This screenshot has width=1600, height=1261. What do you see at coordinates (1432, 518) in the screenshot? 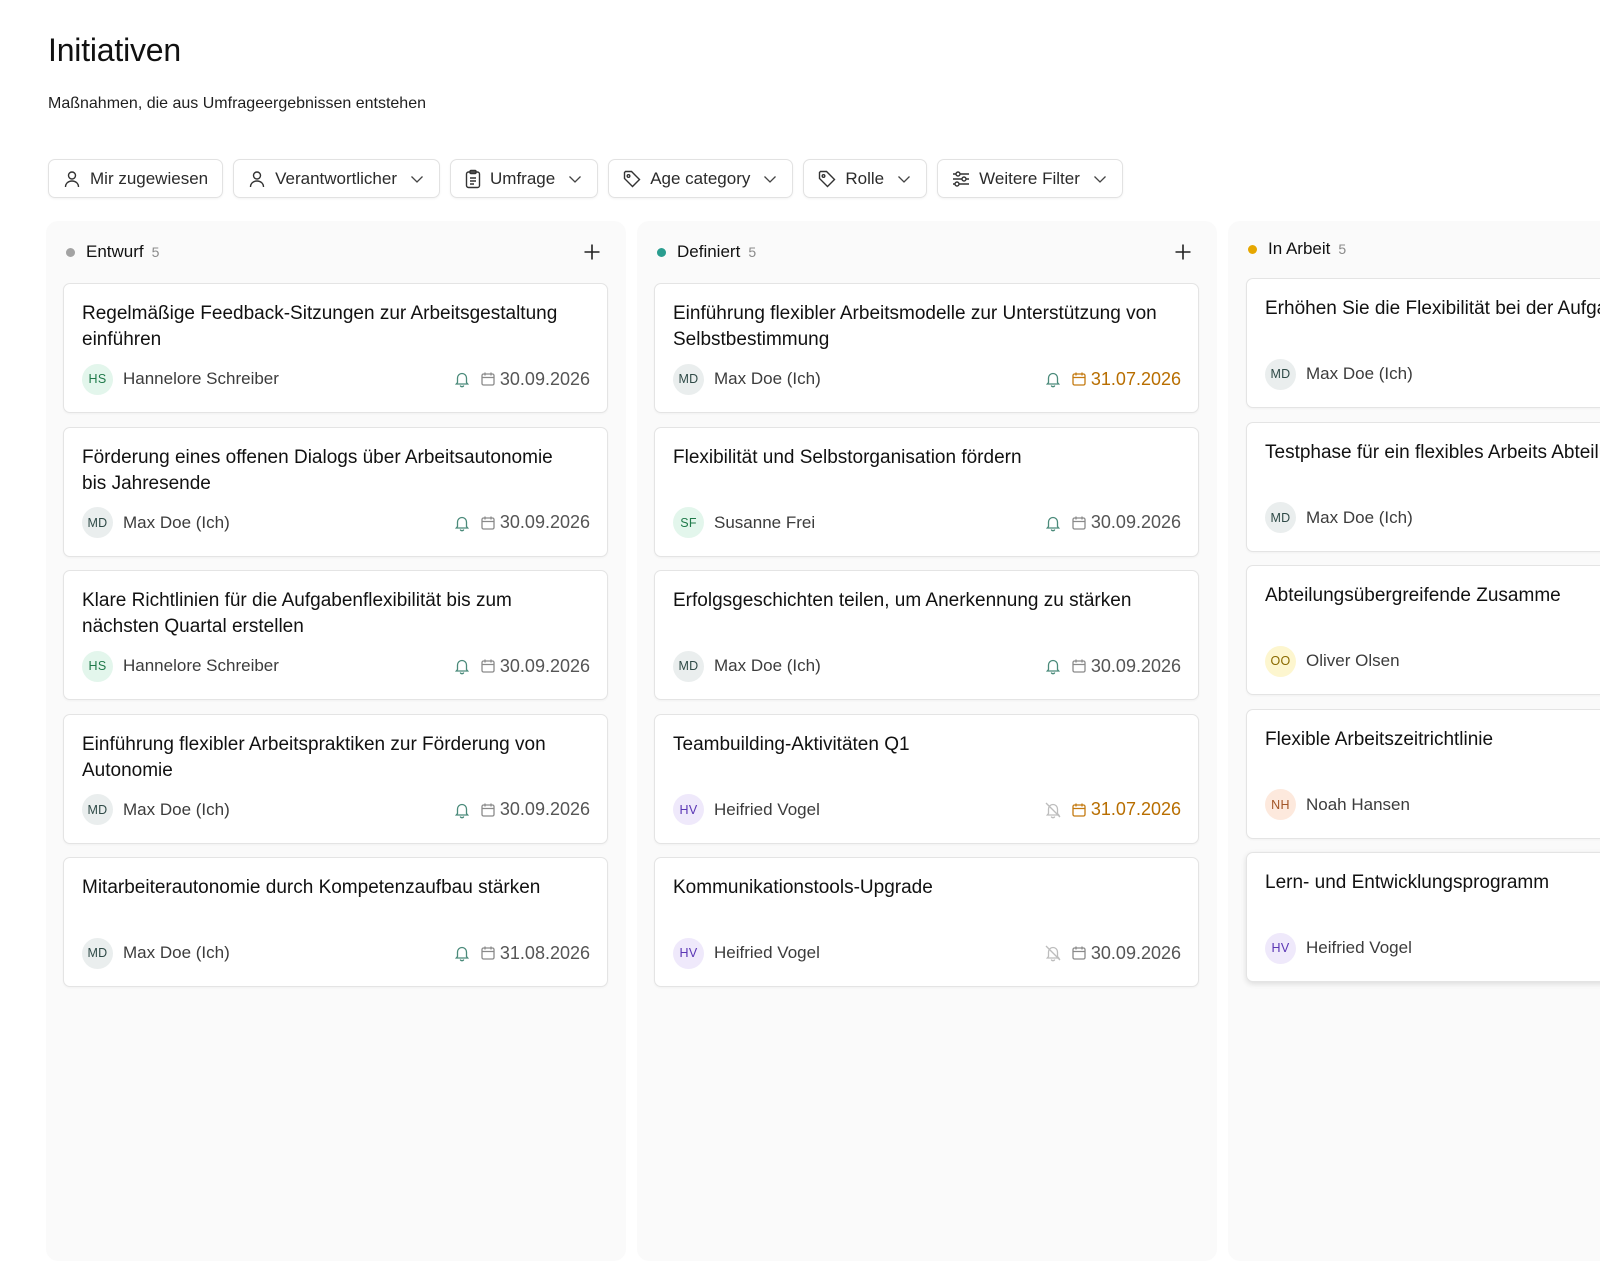
I see `card-footer: MD Max Doe (Ich)` at bounding box center [1432, 518].